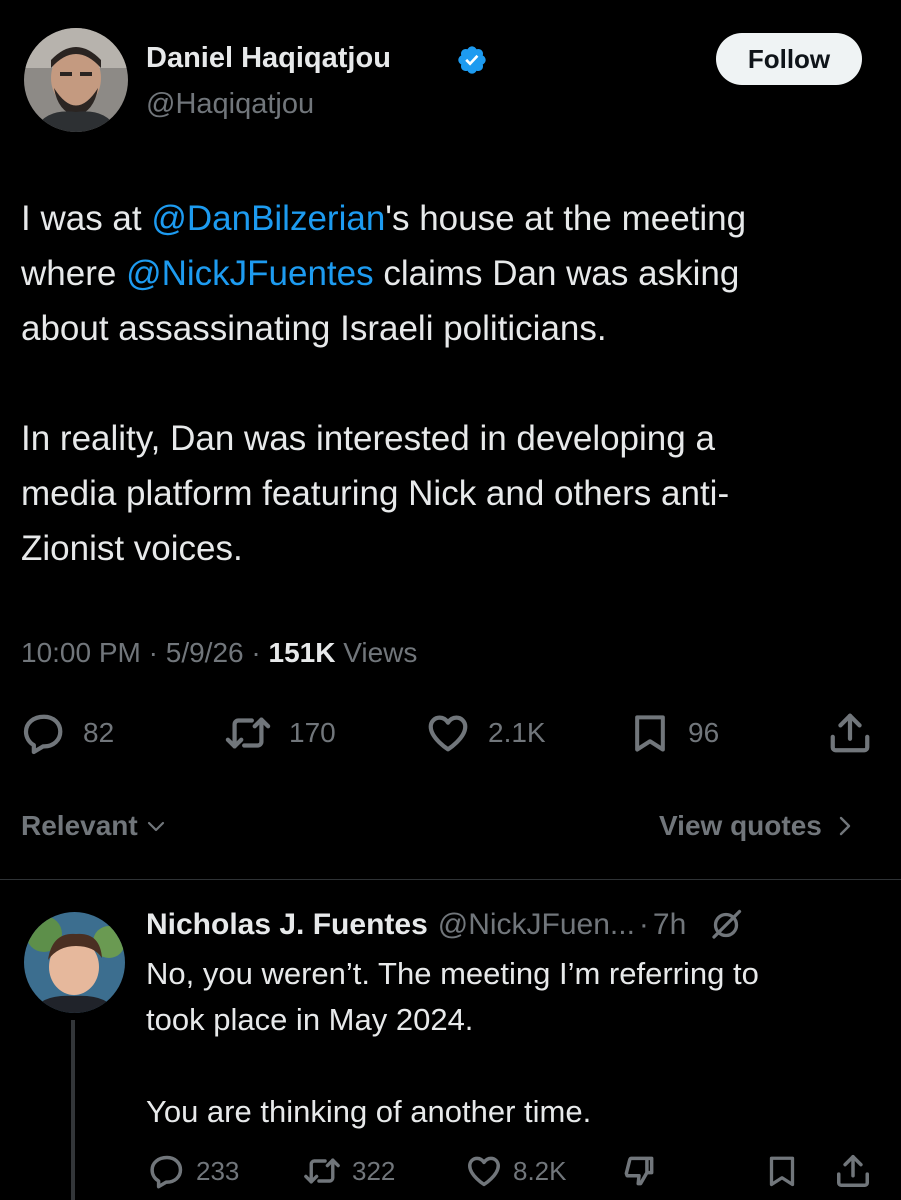 The width and height of the screenshot is (901, 1200). What do you see at coordinates (193, 1171) in the screenshot?
I see `reply-reply-action: 233` at bounding box center [193, 1171].